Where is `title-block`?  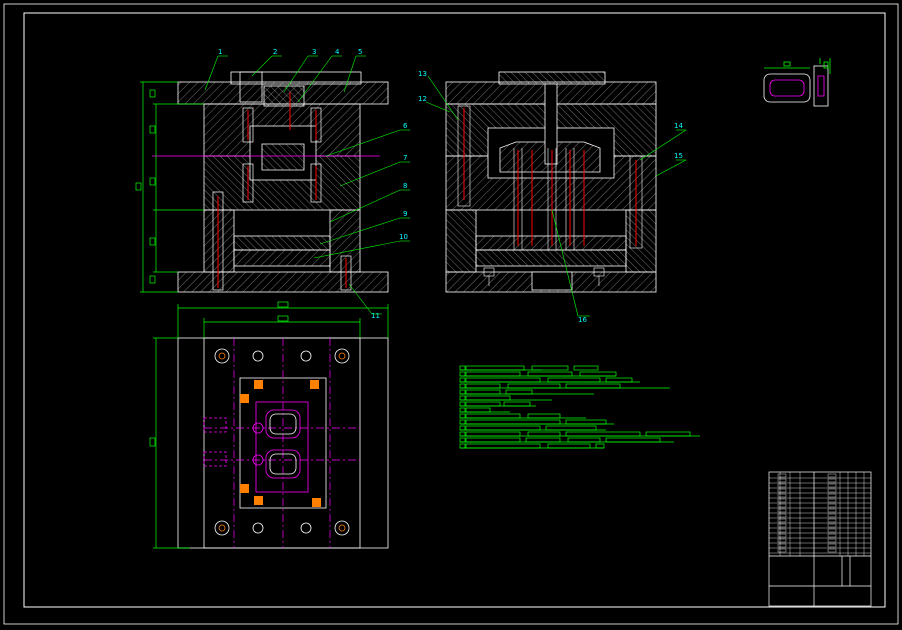 title-block is located at coordinates (820, 539).